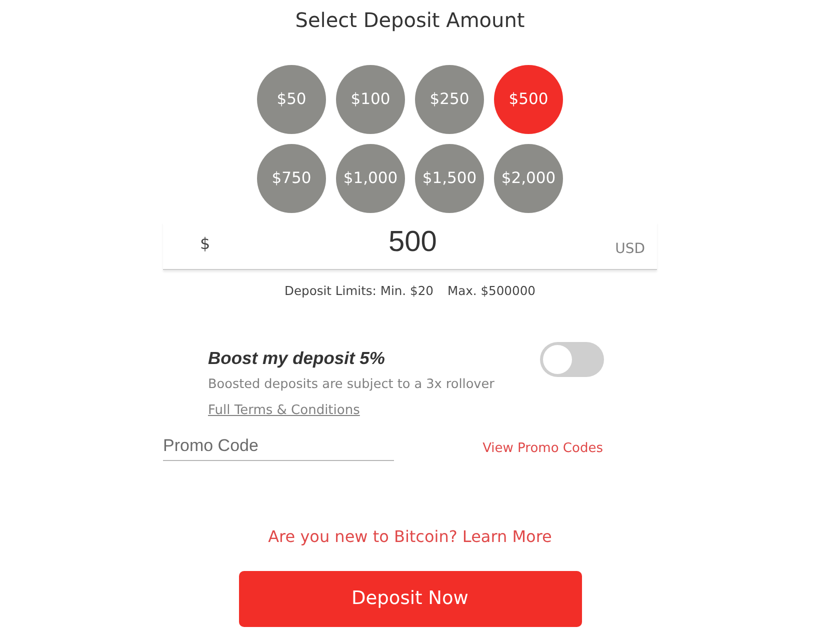 The image size is (820, 644). Describe the element at coordinates (284, 411) in the screenshot. I see `terms-link: Full Terms & Conditions` at that location.